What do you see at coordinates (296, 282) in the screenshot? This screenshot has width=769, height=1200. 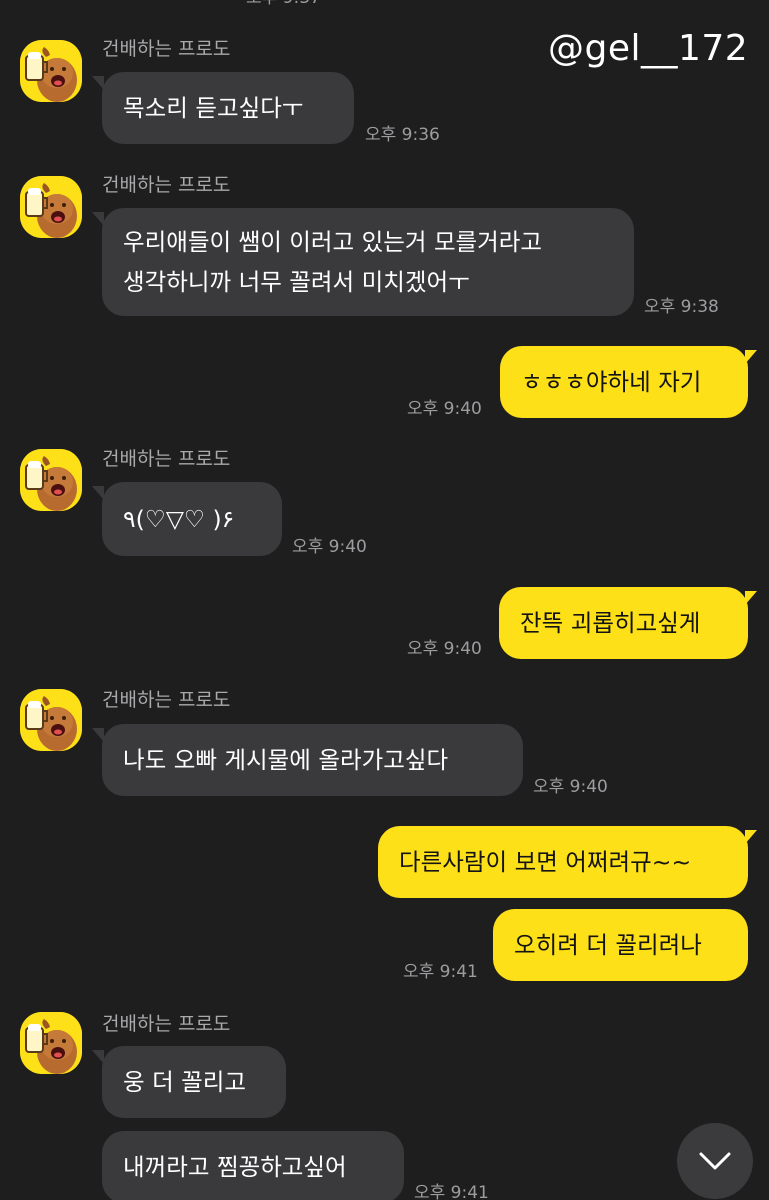 I see `message-text: 생각하니까 너무 꼴려서 미치겠어ㅜ` at bounding box center [296, 282].